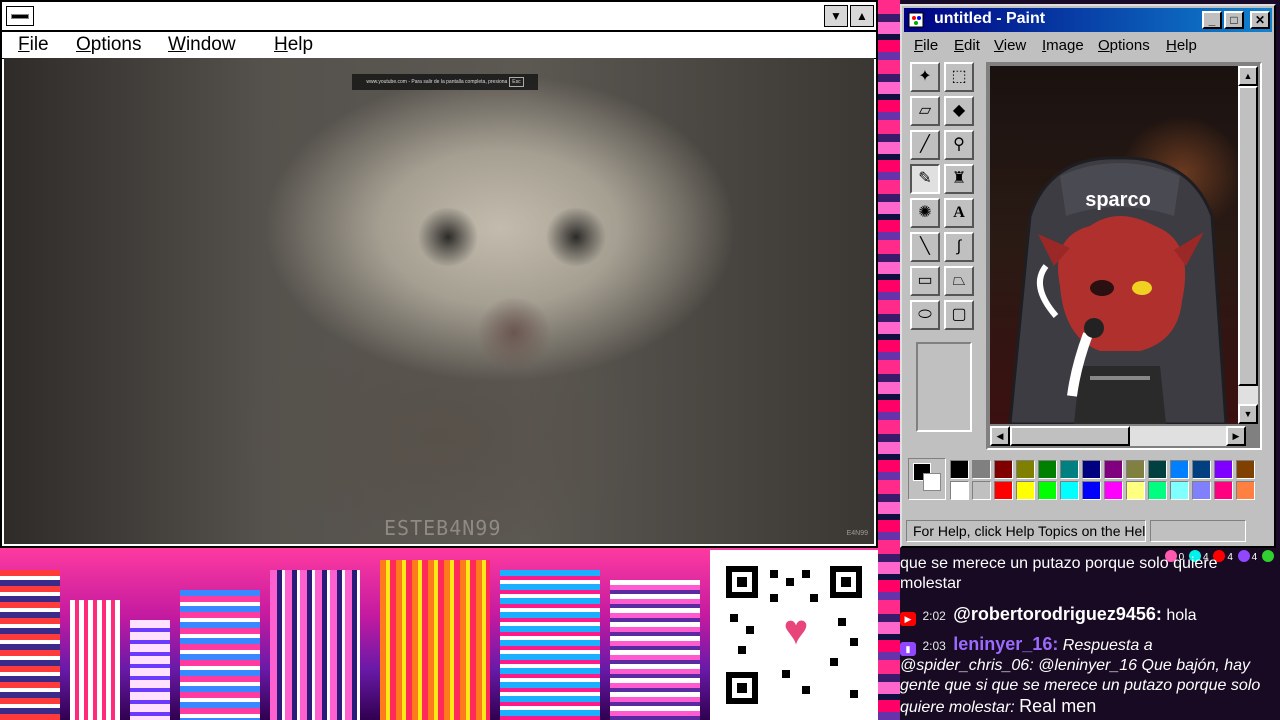 The image size is (1280, 720). Describe the element at coordinates (1118, 245) in the screenshot. I see `drawing-canvas: sparco` at that location.